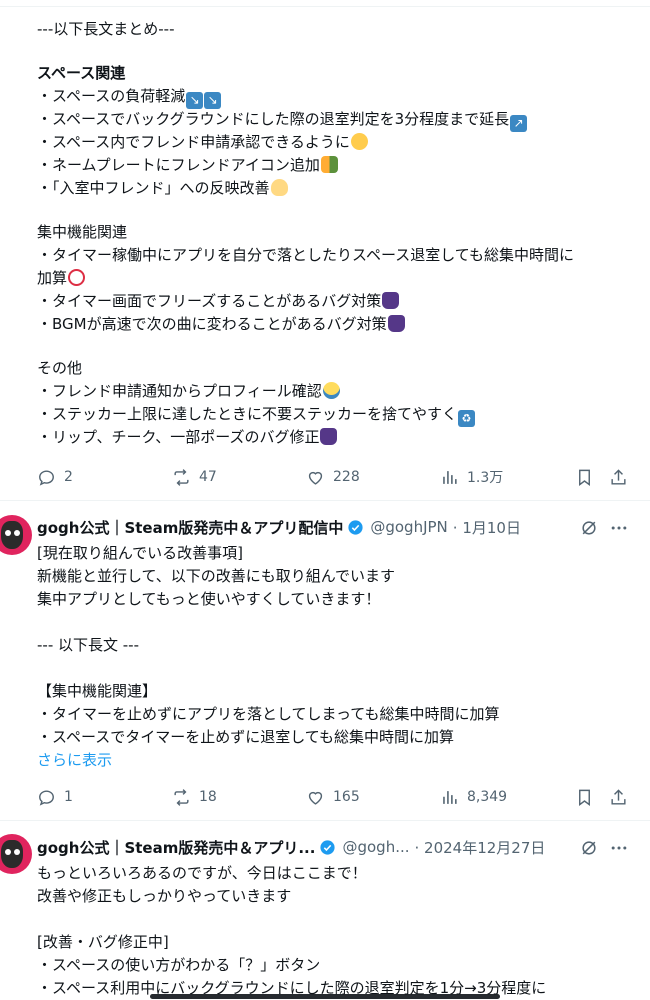 This screenshot has width=650, height=1000. Describe the element at coordinates (106, 29) in the screenshot. I see `post-text-line: ---以下長文まとめ---` at that location.